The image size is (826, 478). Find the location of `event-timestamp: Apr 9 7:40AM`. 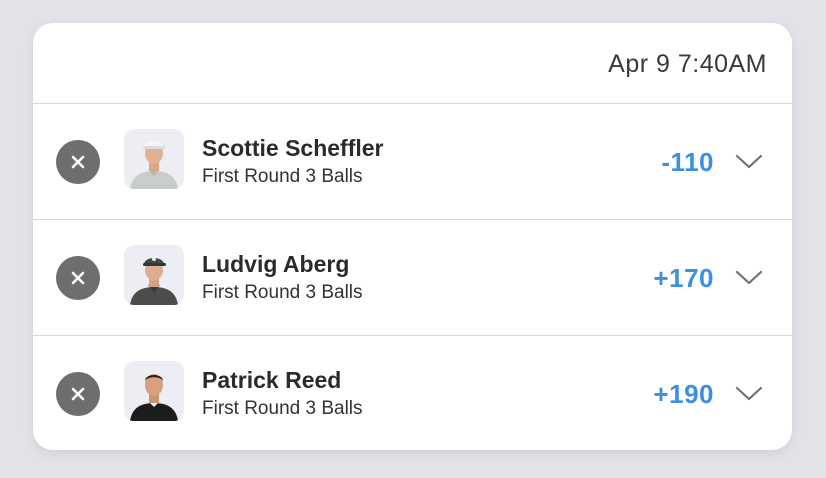

event-timestamp: Apr 9 7:40AM is located at coordinates (687, 64).